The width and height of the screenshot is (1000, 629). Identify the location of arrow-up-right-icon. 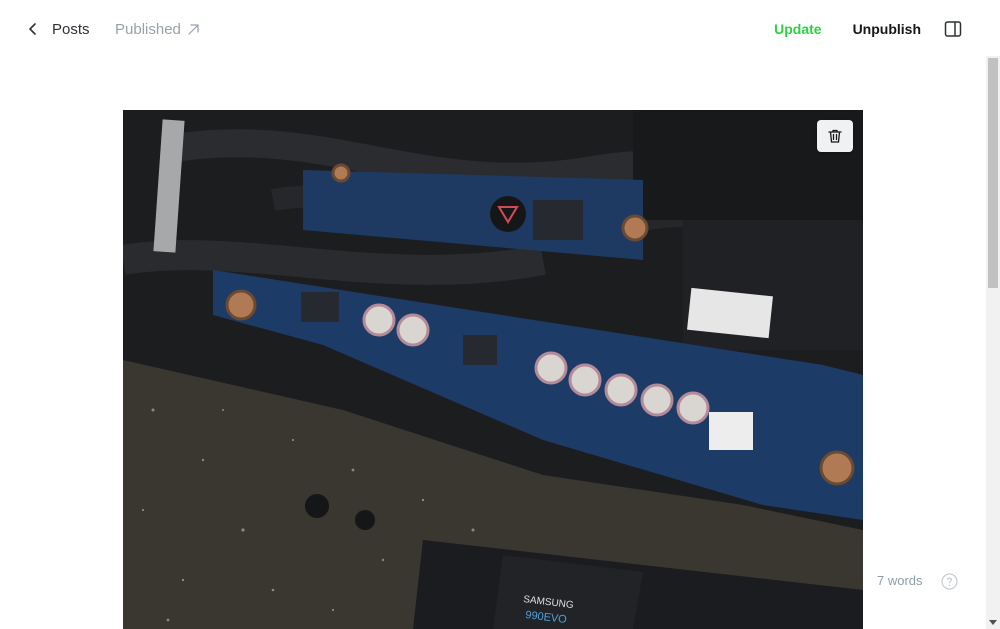
(193, 29).